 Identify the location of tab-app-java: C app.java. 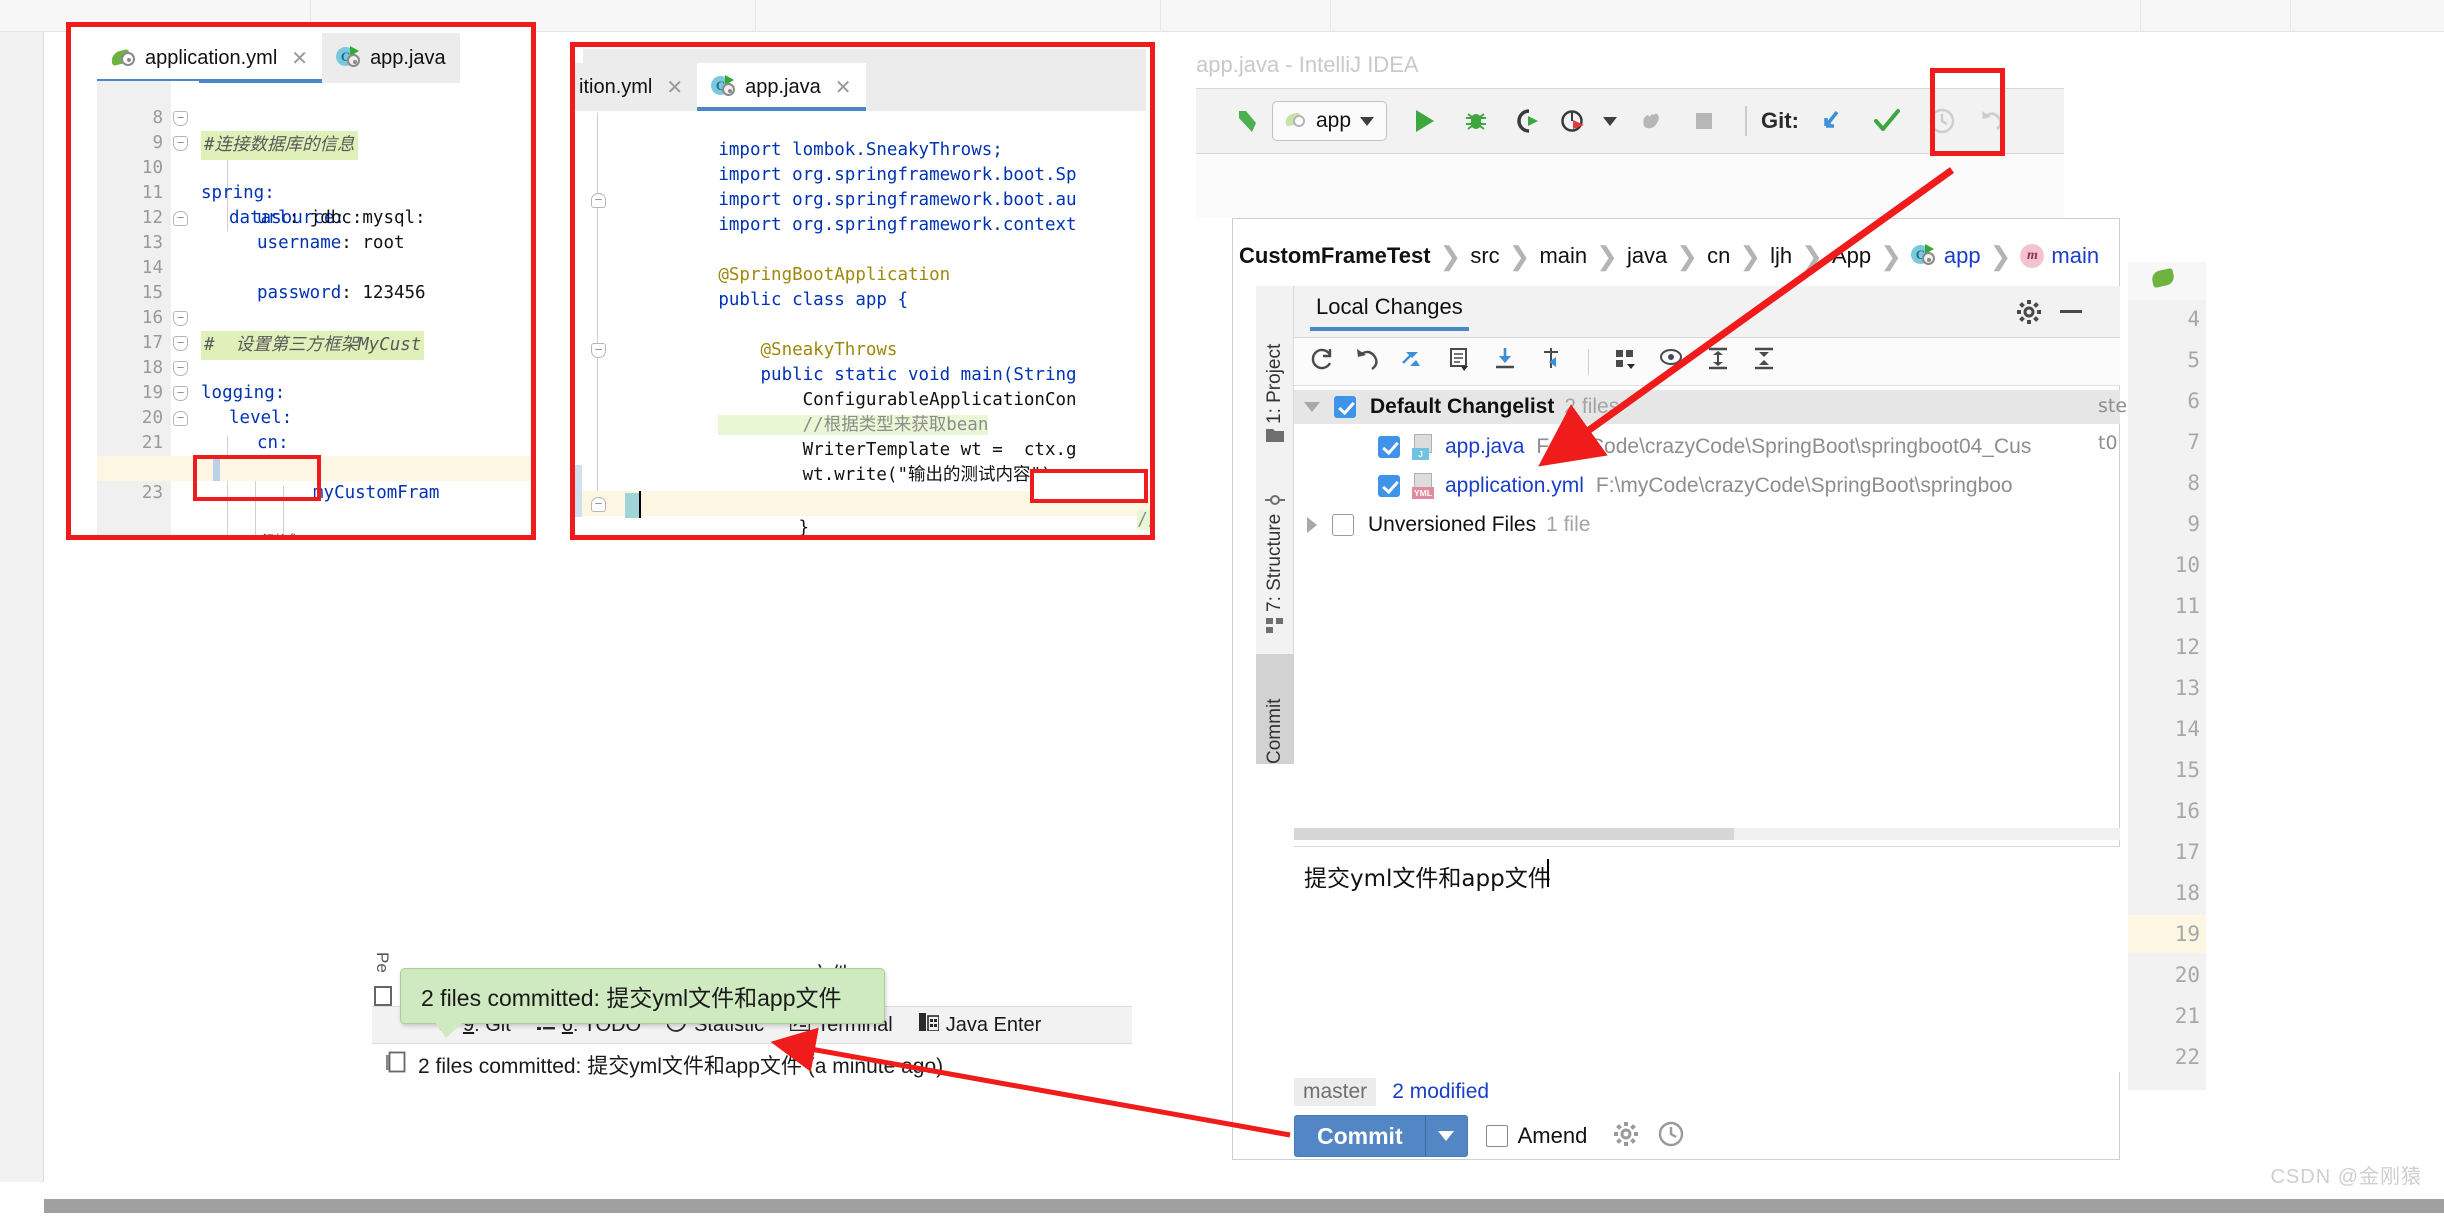
(391, 58).